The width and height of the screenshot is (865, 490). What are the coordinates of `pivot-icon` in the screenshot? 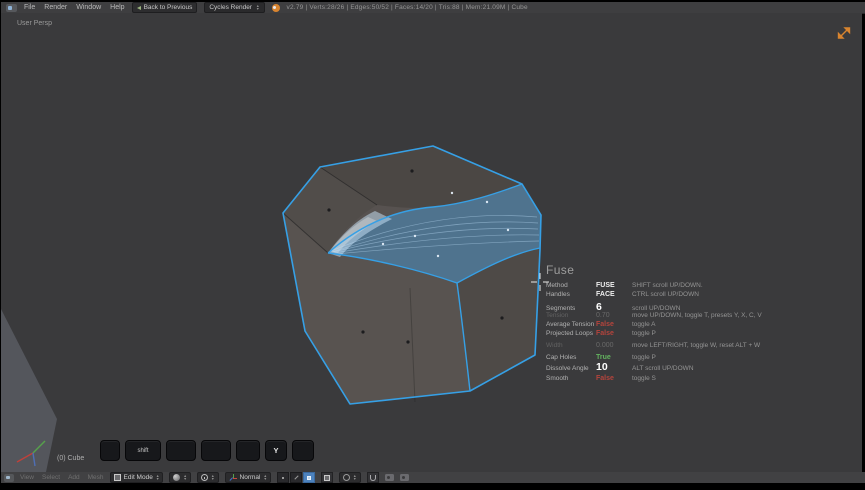 It's located at (204, 477).